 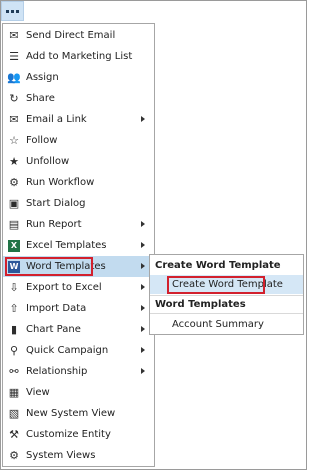 I want to click on menu-item-label: Quick Campaign, so click(x=67, y=350).